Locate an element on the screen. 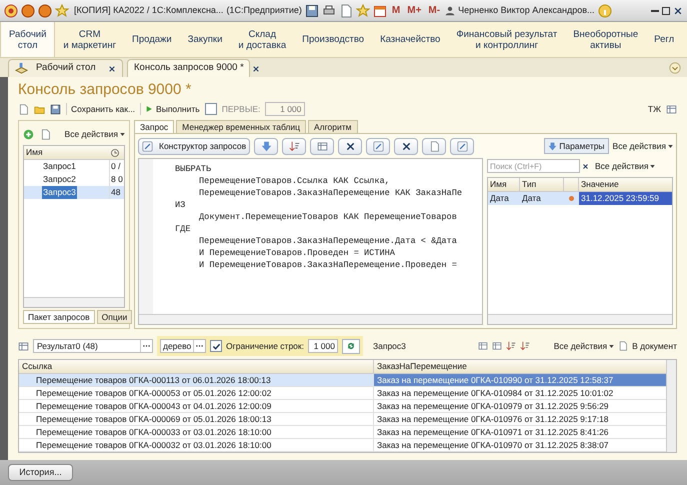 The image size is (687, 485). wizard-button is located at coordinates (462, 146).